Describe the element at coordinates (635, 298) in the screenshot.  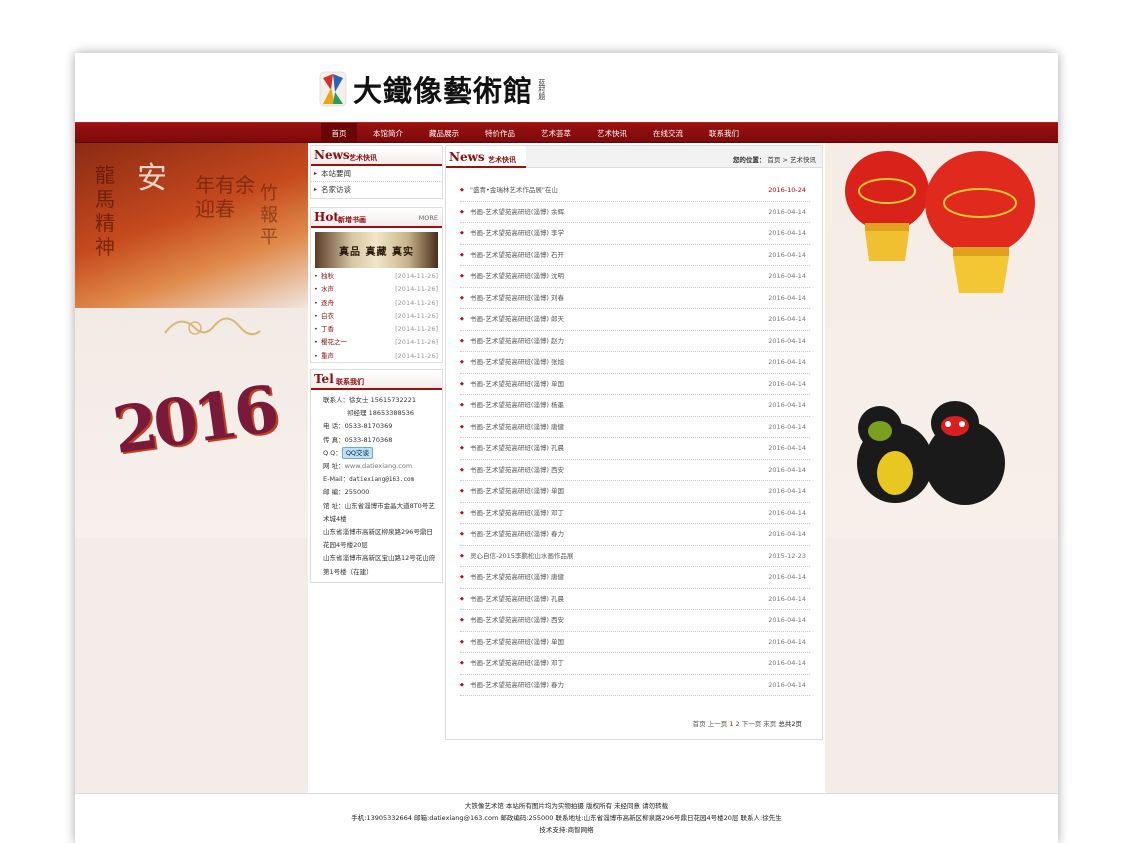
I see `news-row: 书画-艺术望苑高研班(淄博) 刘春 2016-04-14` at that location.